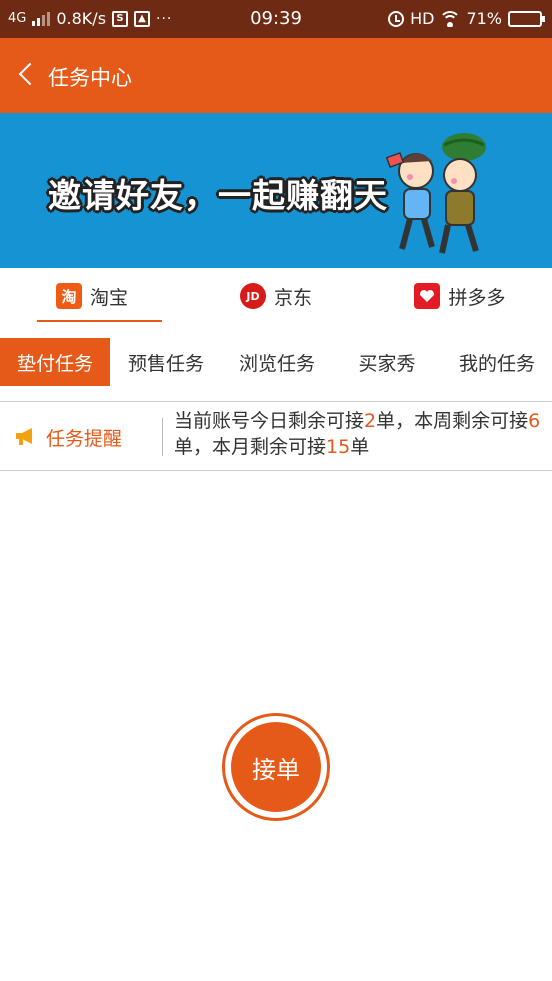 Image resolution: width=552 pixels, height=981 pixels. I want to click on battery-percent: 71%, so click(484, 18).